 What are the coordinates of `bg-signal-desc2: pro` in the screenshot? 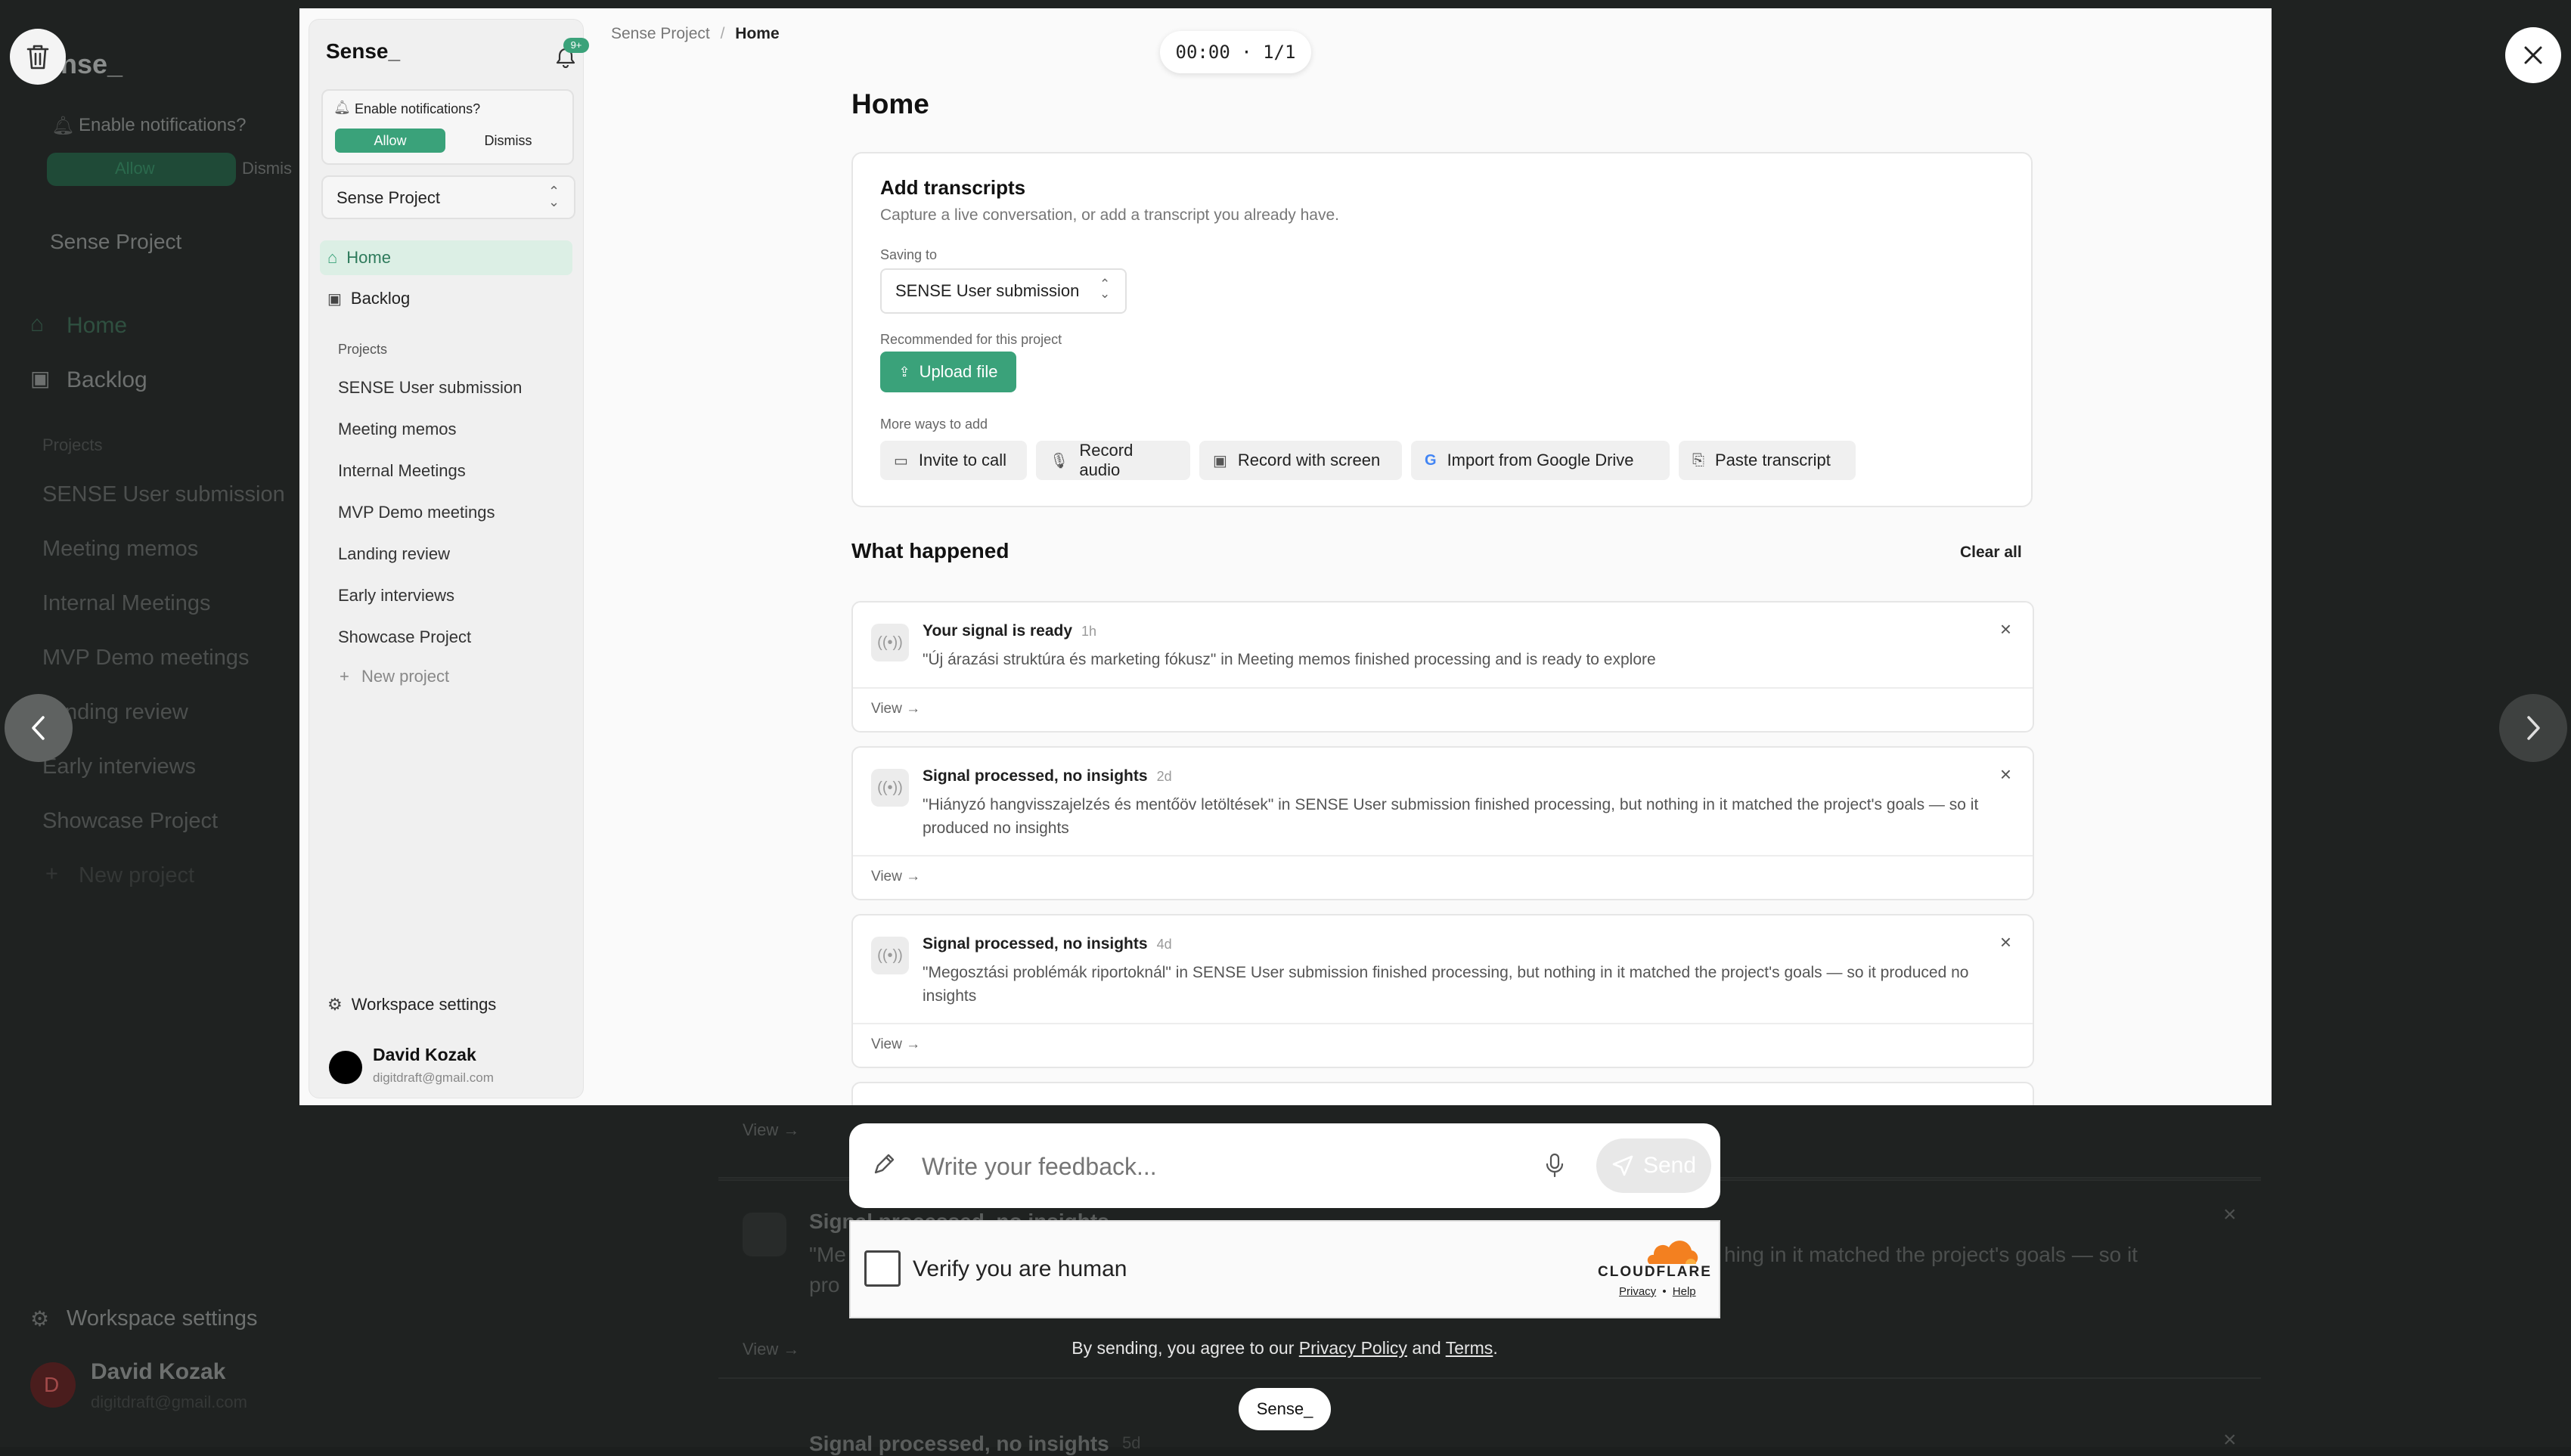 It's located at (824, 1284).